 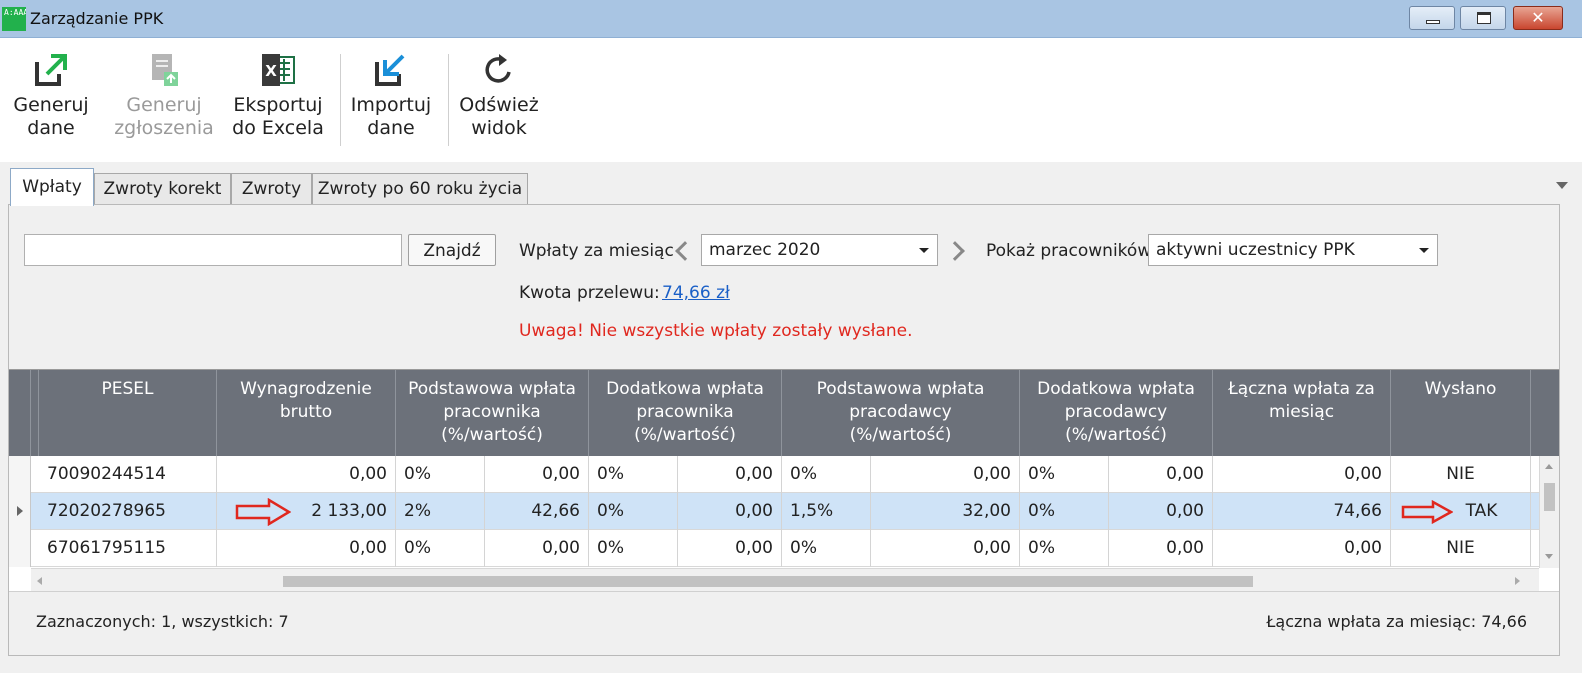 I want to click on horizontal-scroll-thumb, so click(x=768, y=581).